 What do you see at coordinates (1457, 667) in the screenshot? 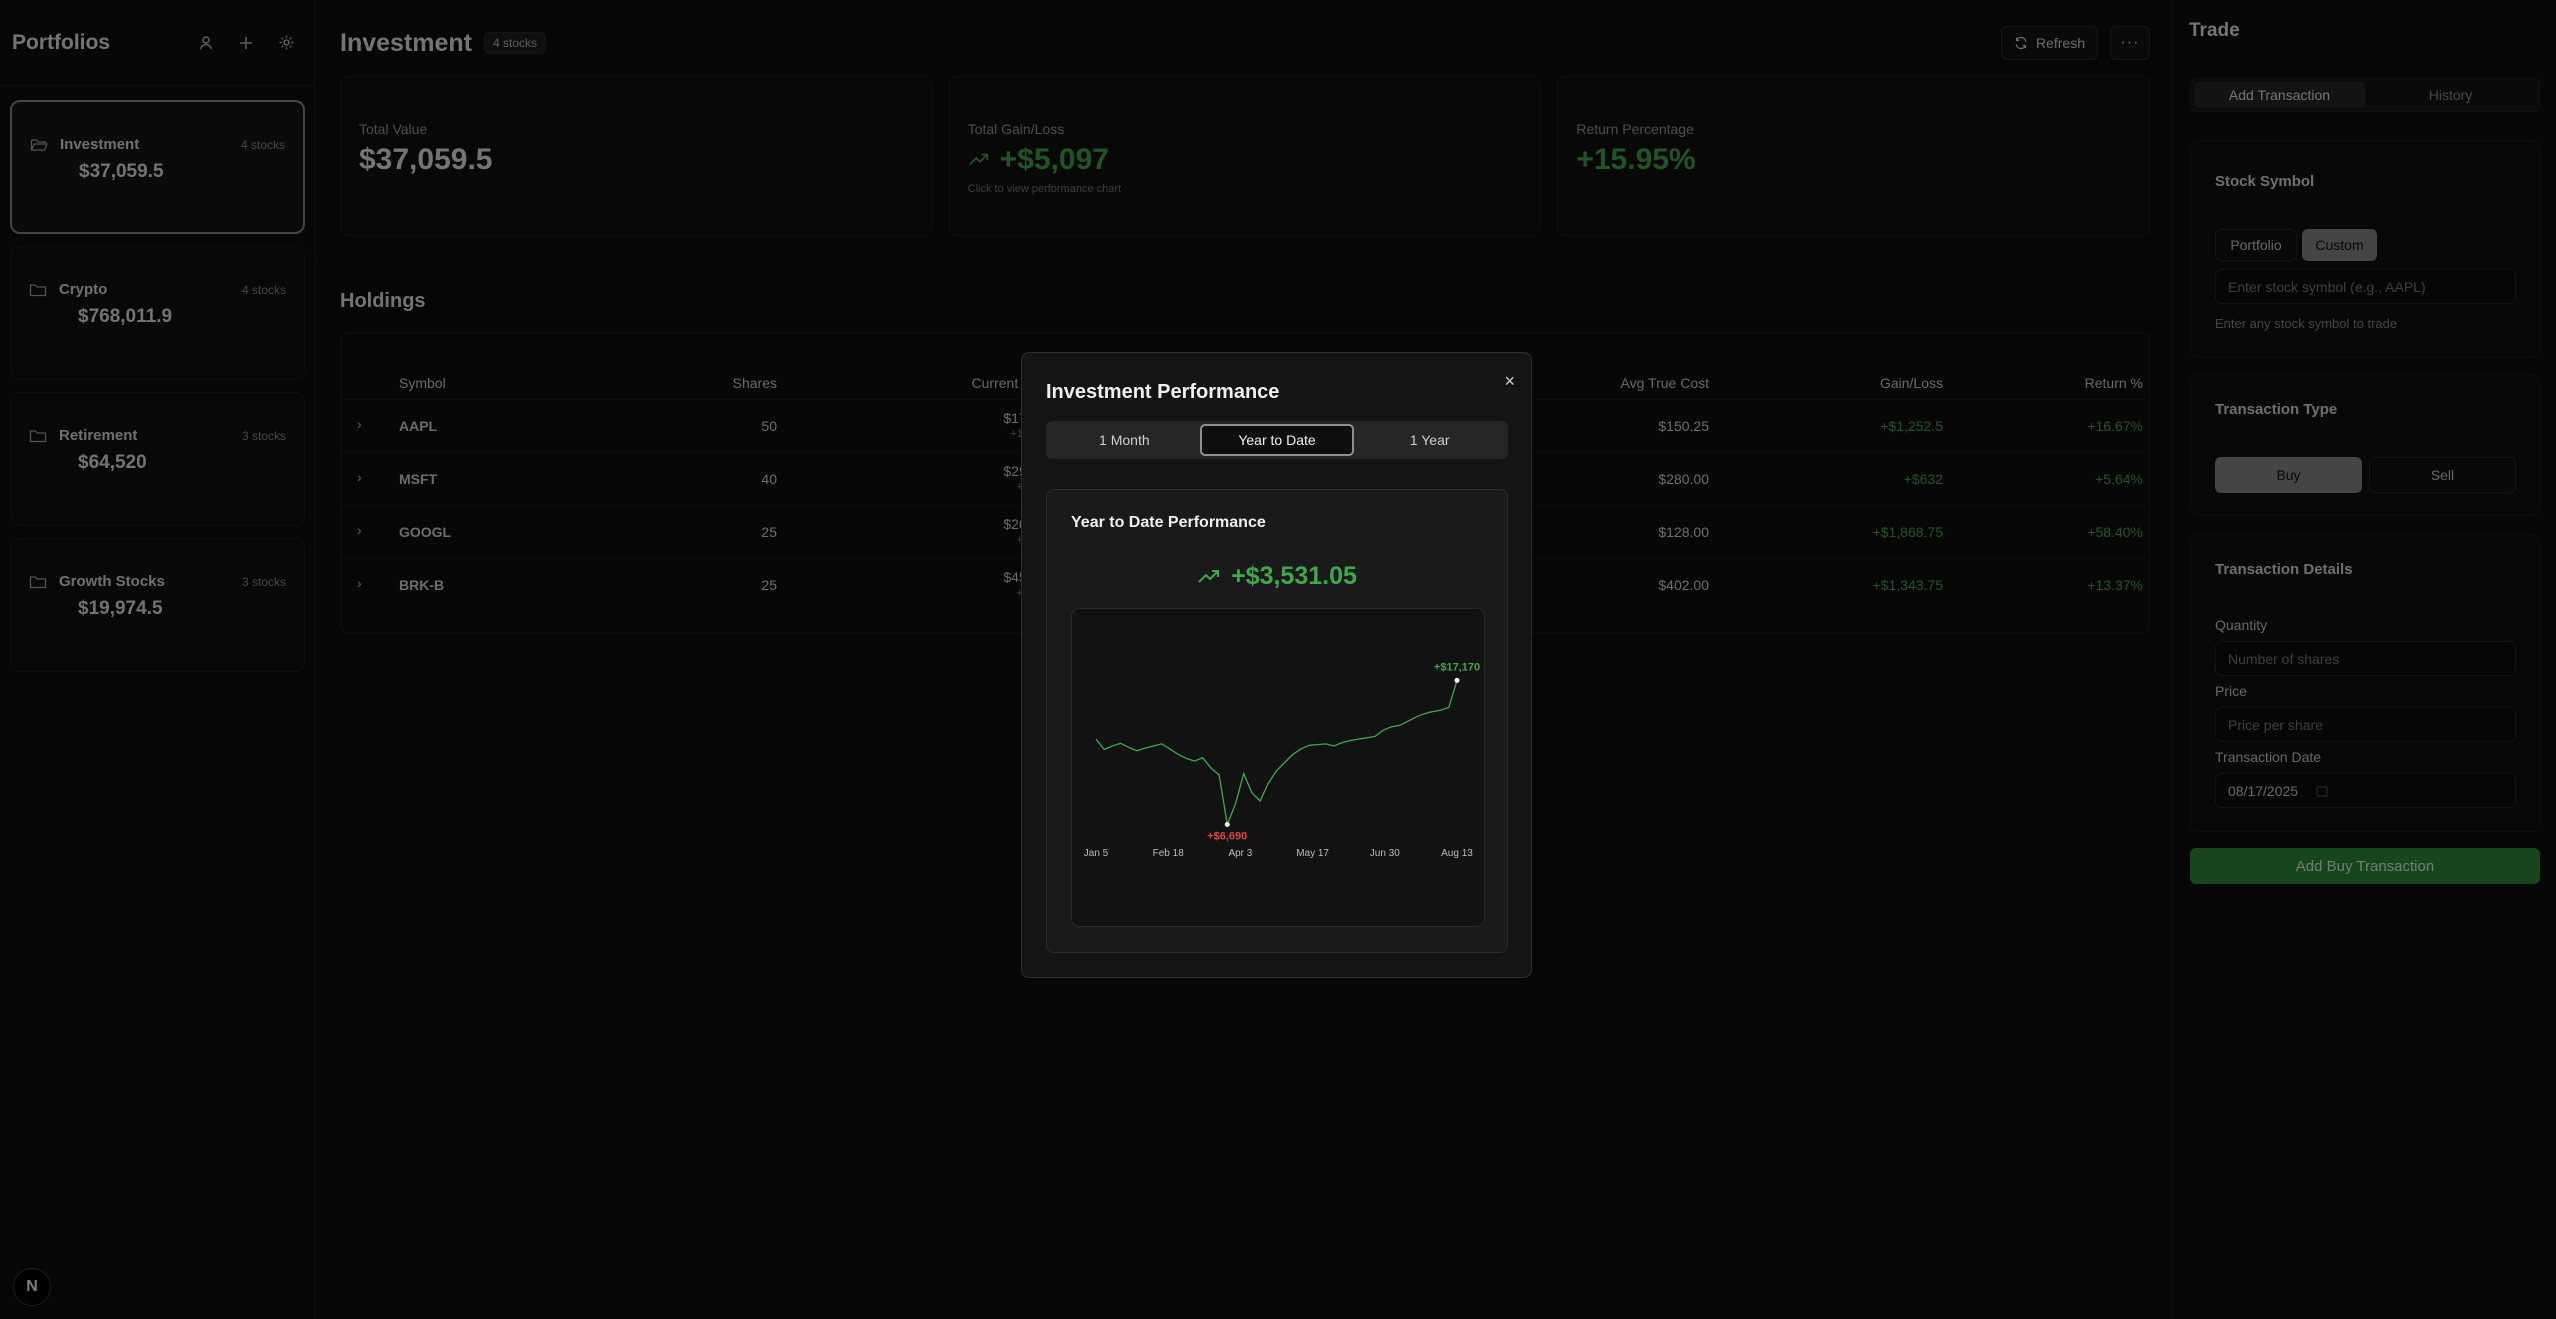
I see `max-label: +$17,170` at bounding box center [1457, 667].